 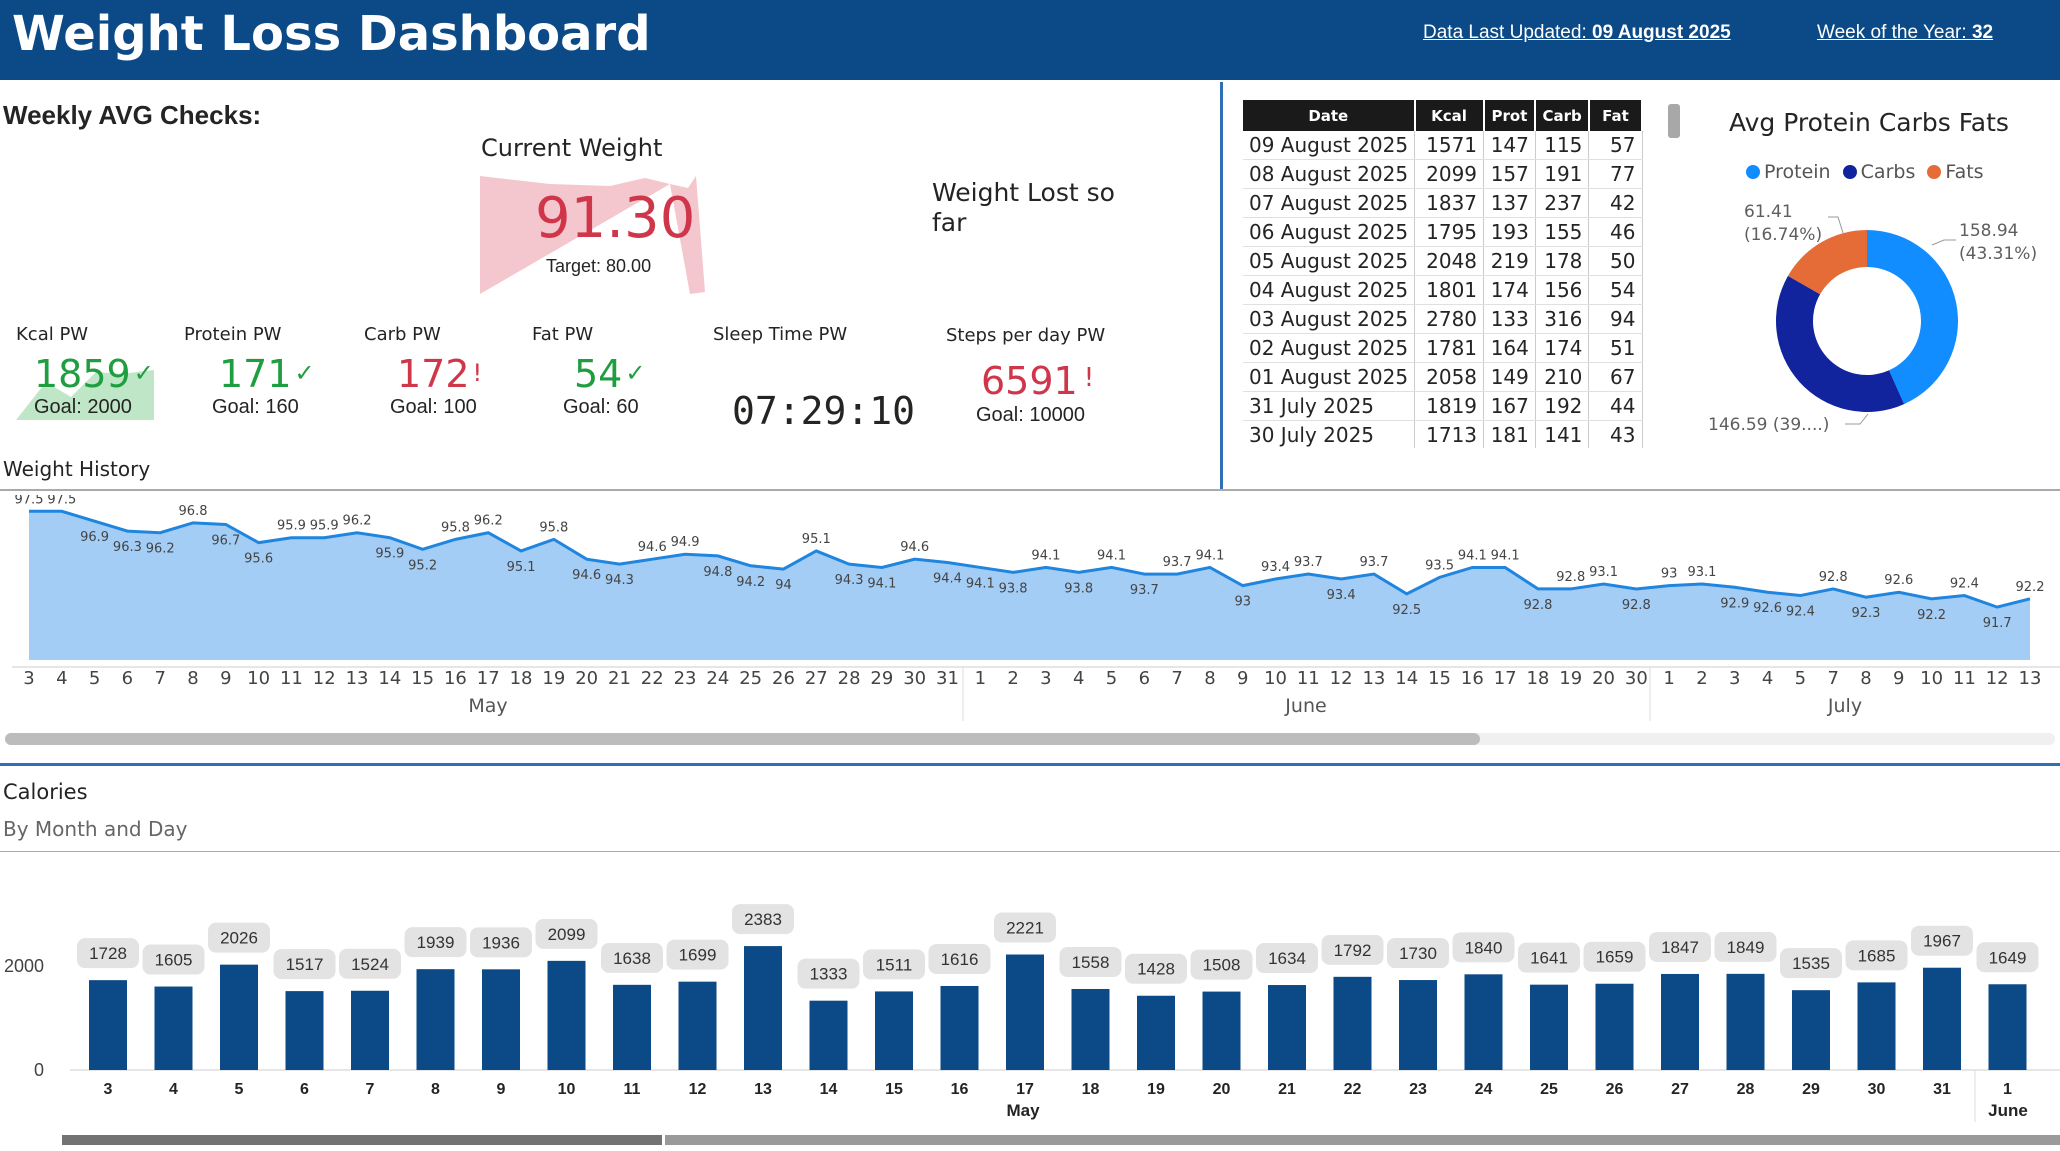 I want to click on weight-scrollbar-thumb, so click(x=742, y=739).